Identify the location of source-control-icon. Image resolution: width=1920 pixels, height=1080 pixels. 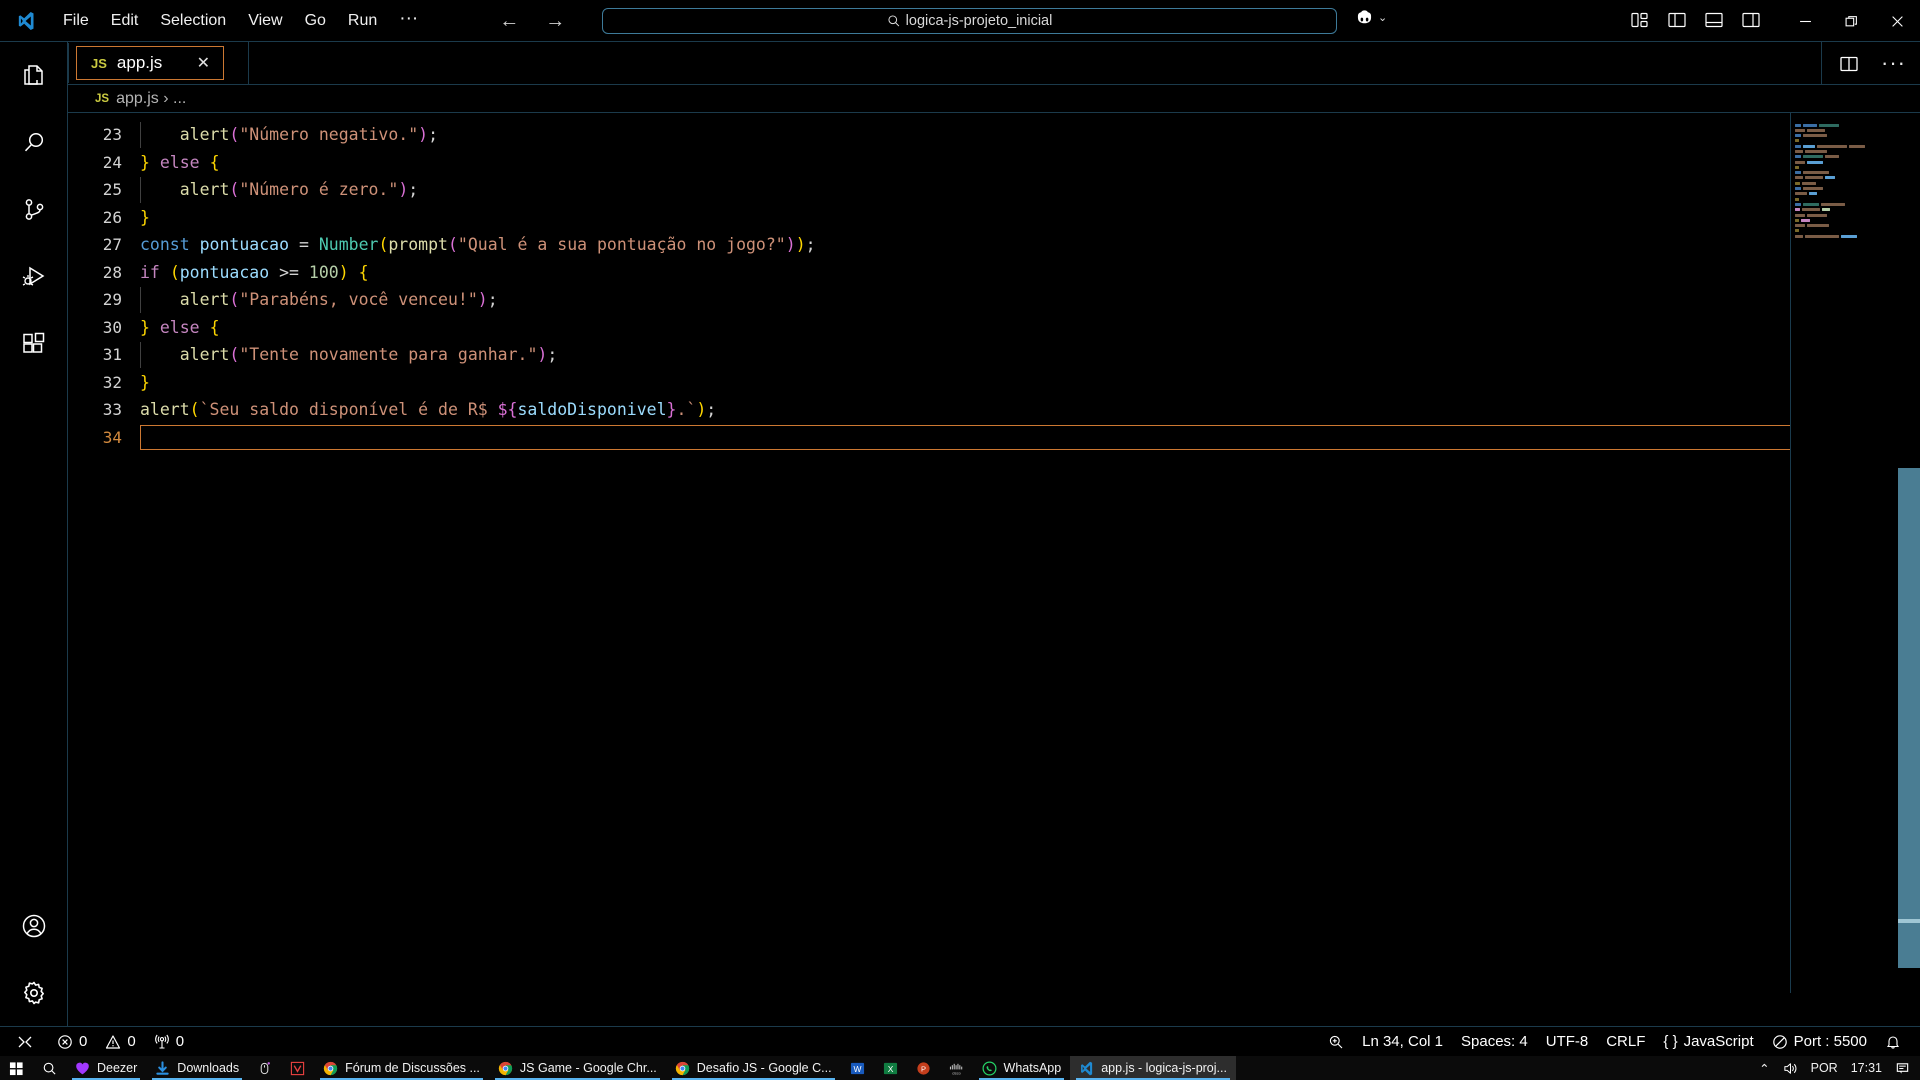
(34, 209).